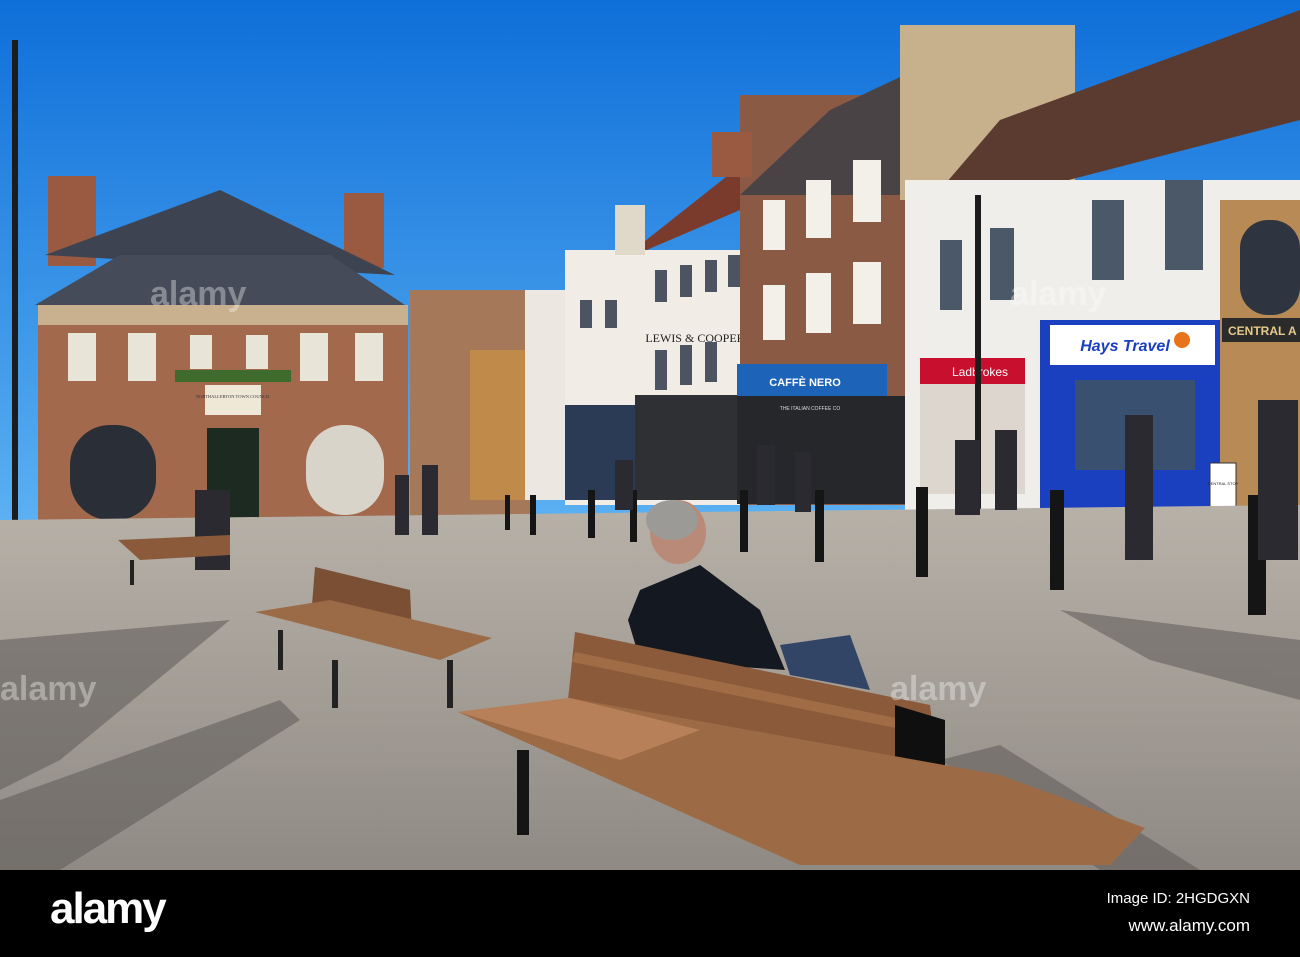 The image size is (1300, 957). Describe the element at coordinates (15, 302) in the screenshot. I see `lamp-post` at that location.